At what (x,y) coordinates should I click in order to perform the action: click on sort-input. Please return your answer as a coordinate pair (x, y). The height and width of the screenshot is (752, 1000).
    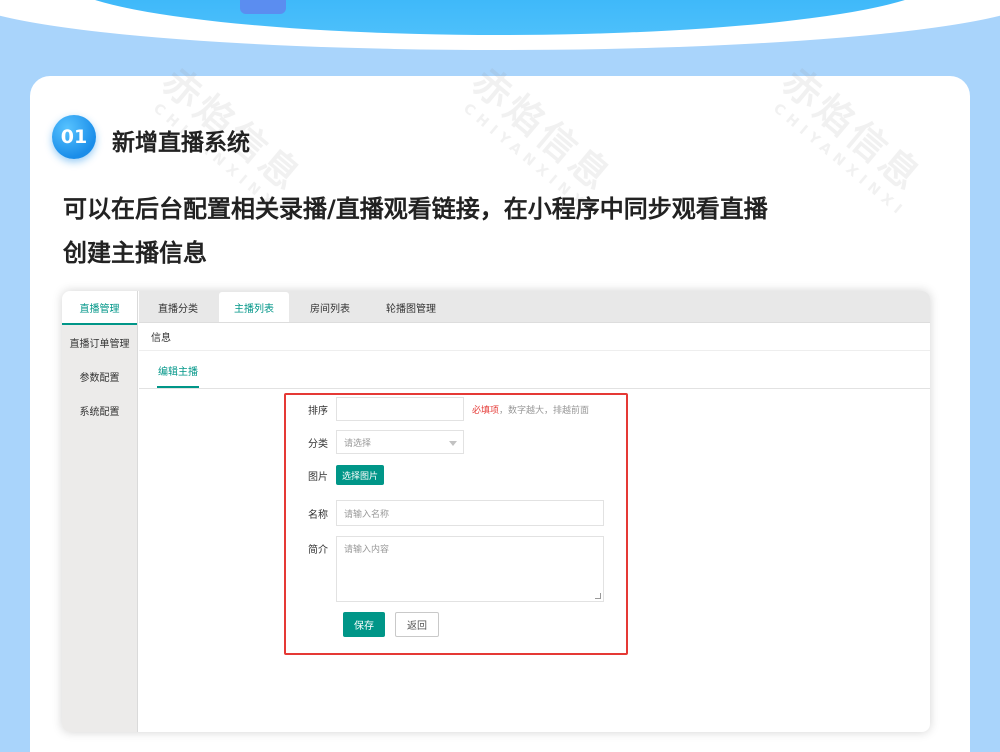
    Looking at the image, I should click on (400, 409).